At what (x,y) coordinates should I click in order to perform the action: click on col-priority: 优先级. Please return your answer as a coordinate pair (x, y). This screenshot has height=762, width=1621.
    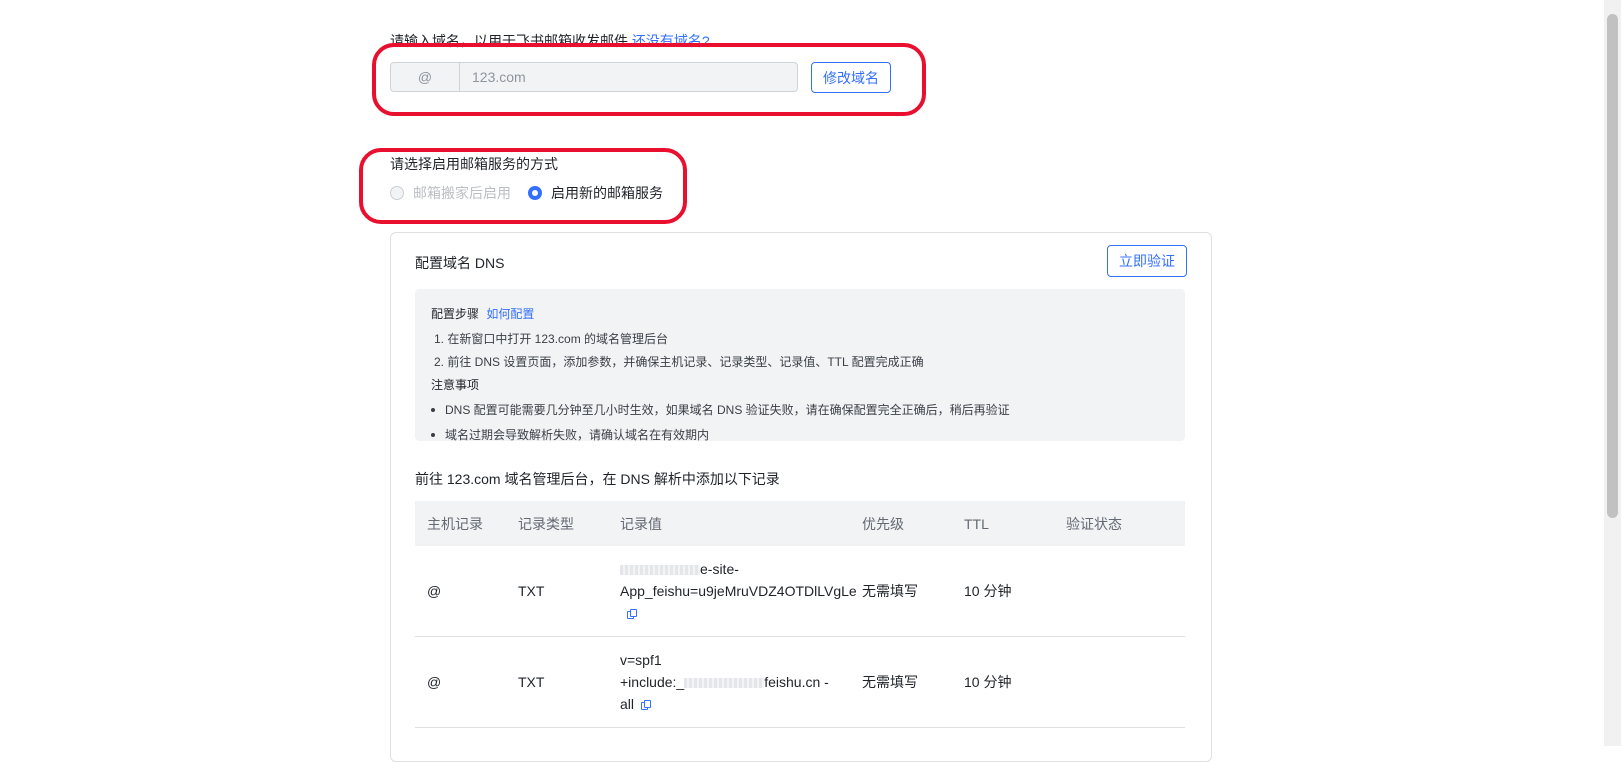
    Looking at the image, I should click on (883, 523).